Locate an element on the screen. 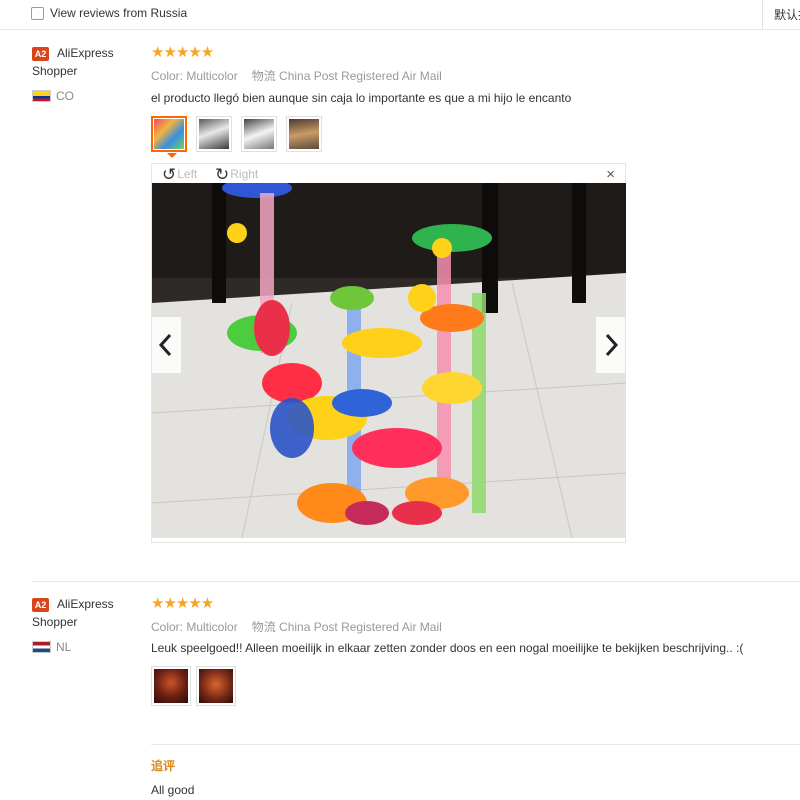 The width and height of the screenshot is (800, 800). sort-dropdown: 默认排序 is located at coordinates (781, 14).